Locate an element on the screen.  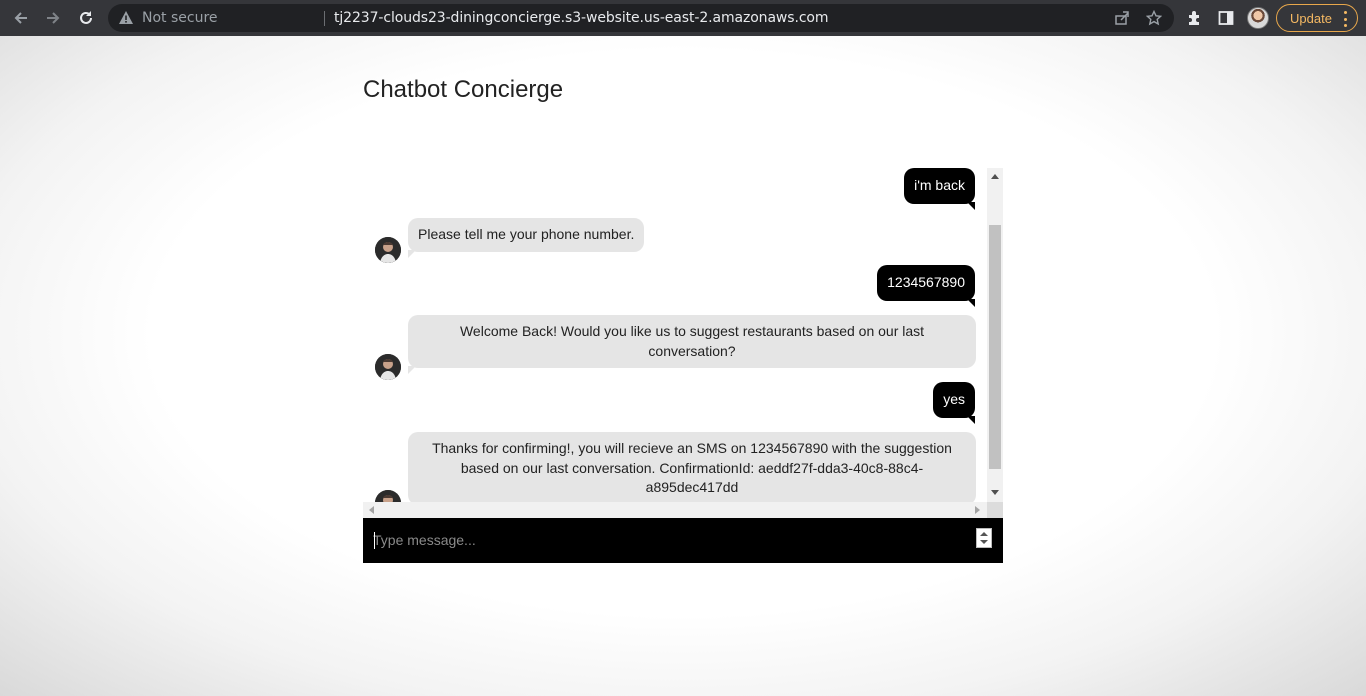
horizontal-scrollbar is located at coordinates (675, 510).